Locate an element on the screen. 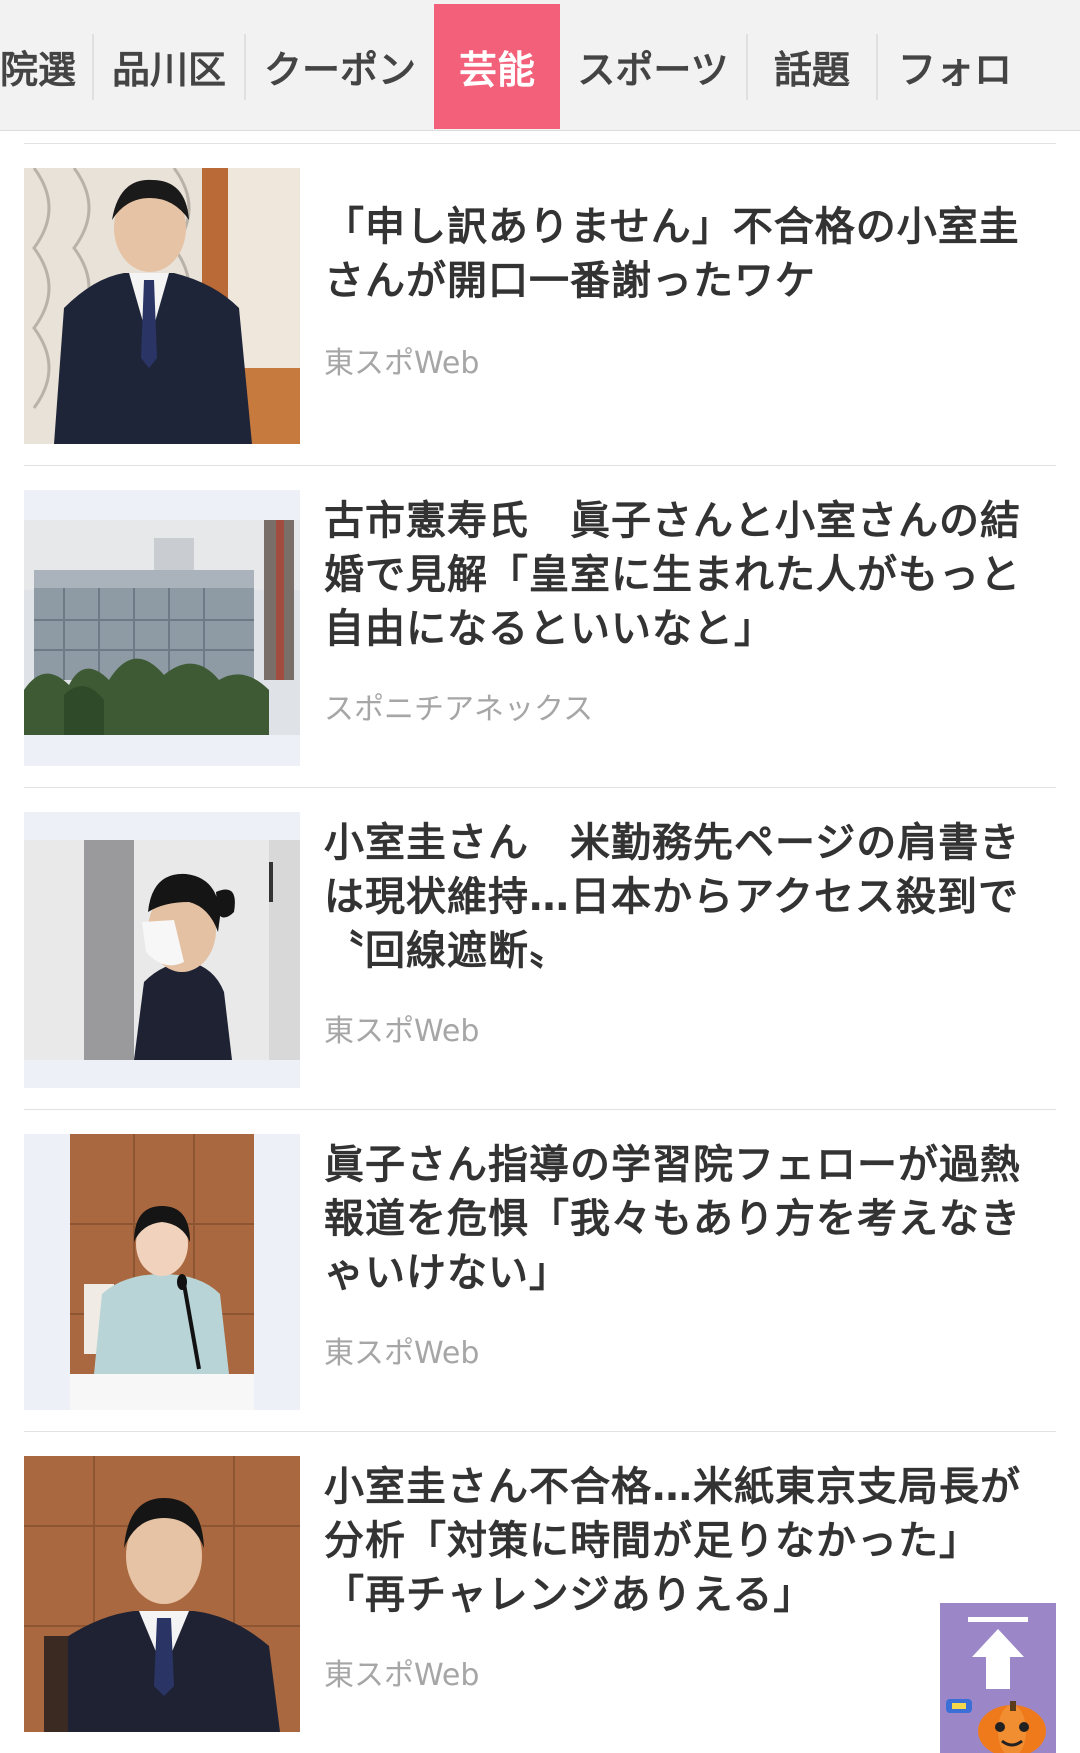  tab-sports: スポーツ is located at coordinates (653, 66).